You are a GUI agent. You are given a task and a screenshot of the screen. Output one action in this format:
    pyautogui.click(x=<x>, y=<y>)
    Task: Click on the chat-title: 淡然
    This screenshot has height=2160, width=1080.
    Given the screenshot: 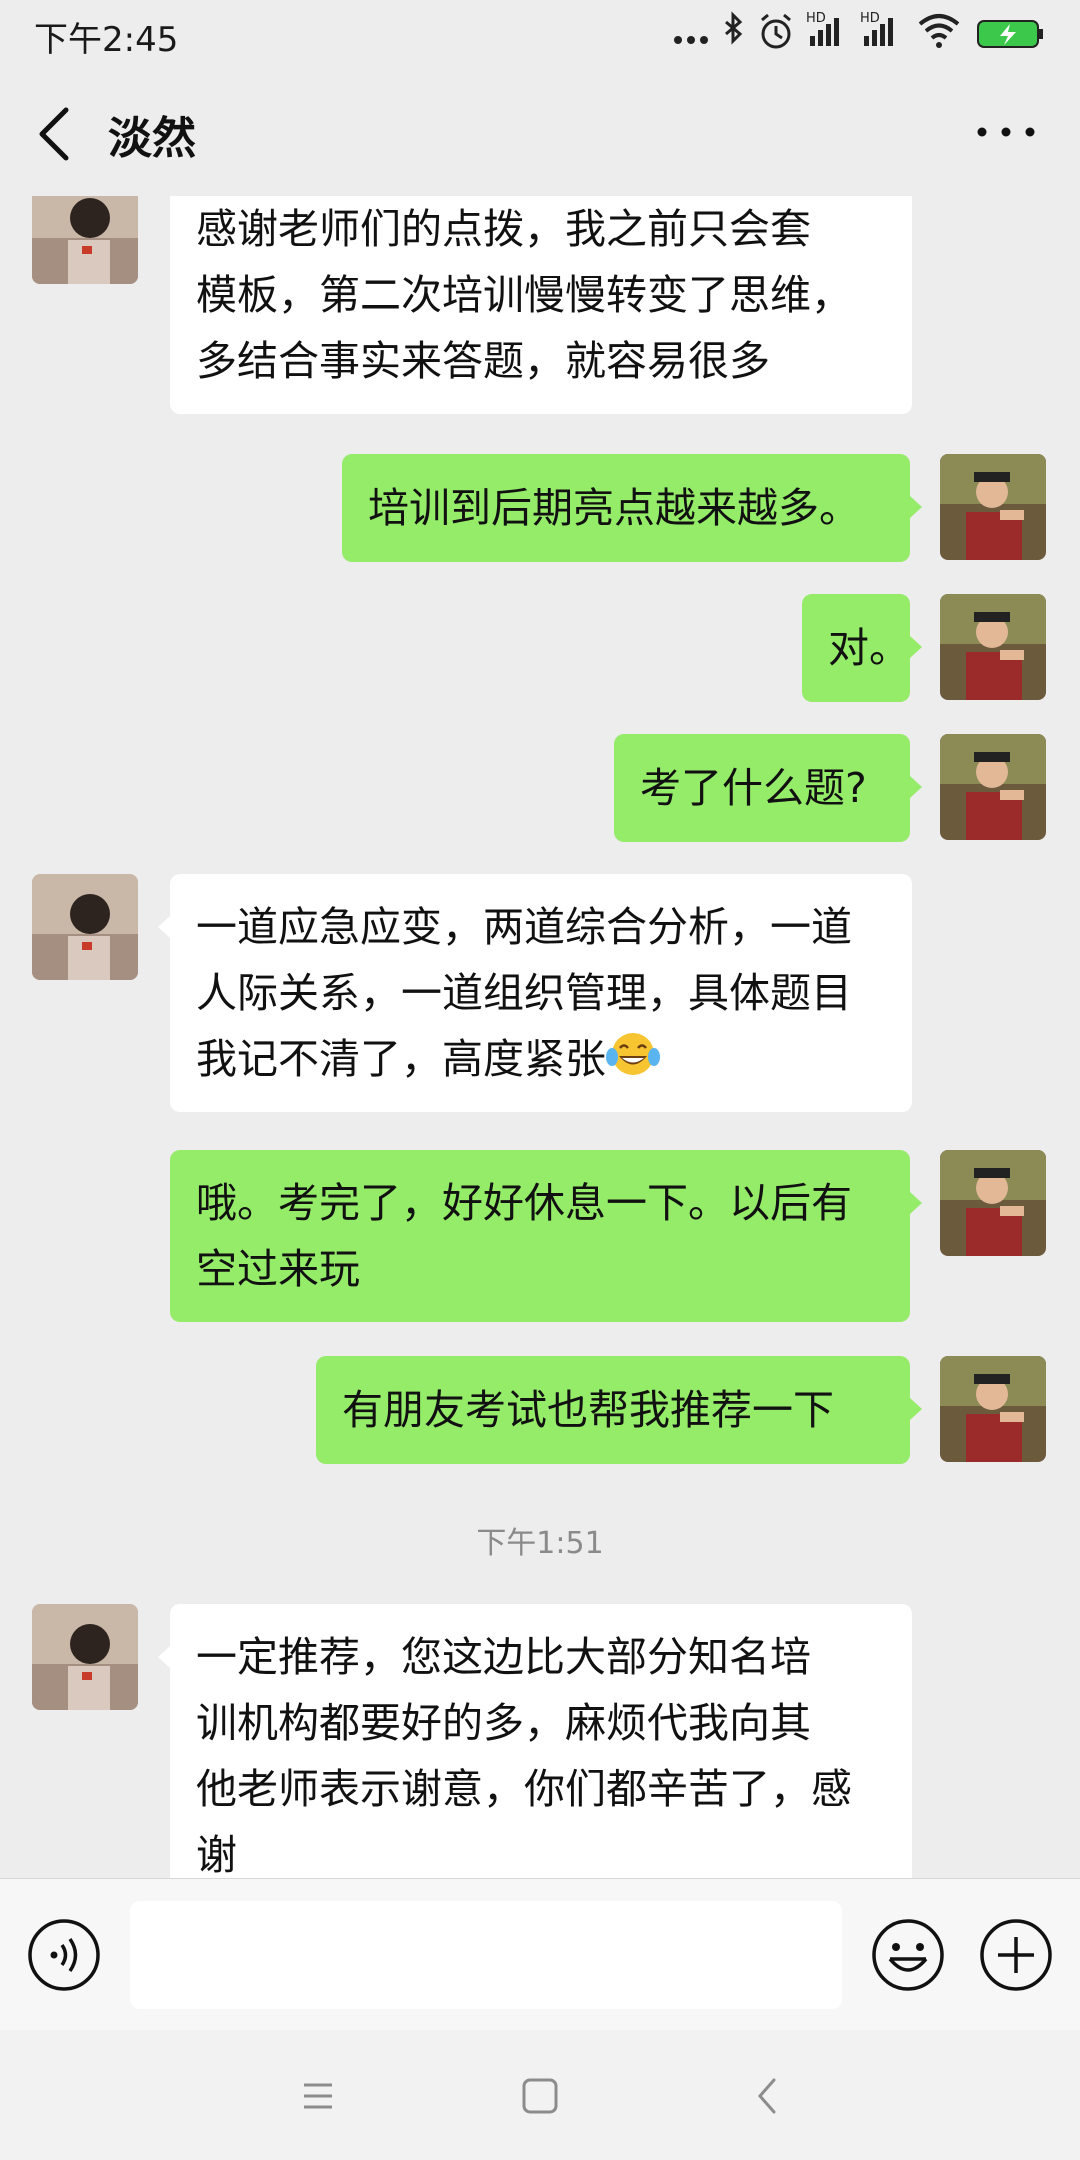 What is the action you would take?
    pyautogui.click(x=152, y=138)
    